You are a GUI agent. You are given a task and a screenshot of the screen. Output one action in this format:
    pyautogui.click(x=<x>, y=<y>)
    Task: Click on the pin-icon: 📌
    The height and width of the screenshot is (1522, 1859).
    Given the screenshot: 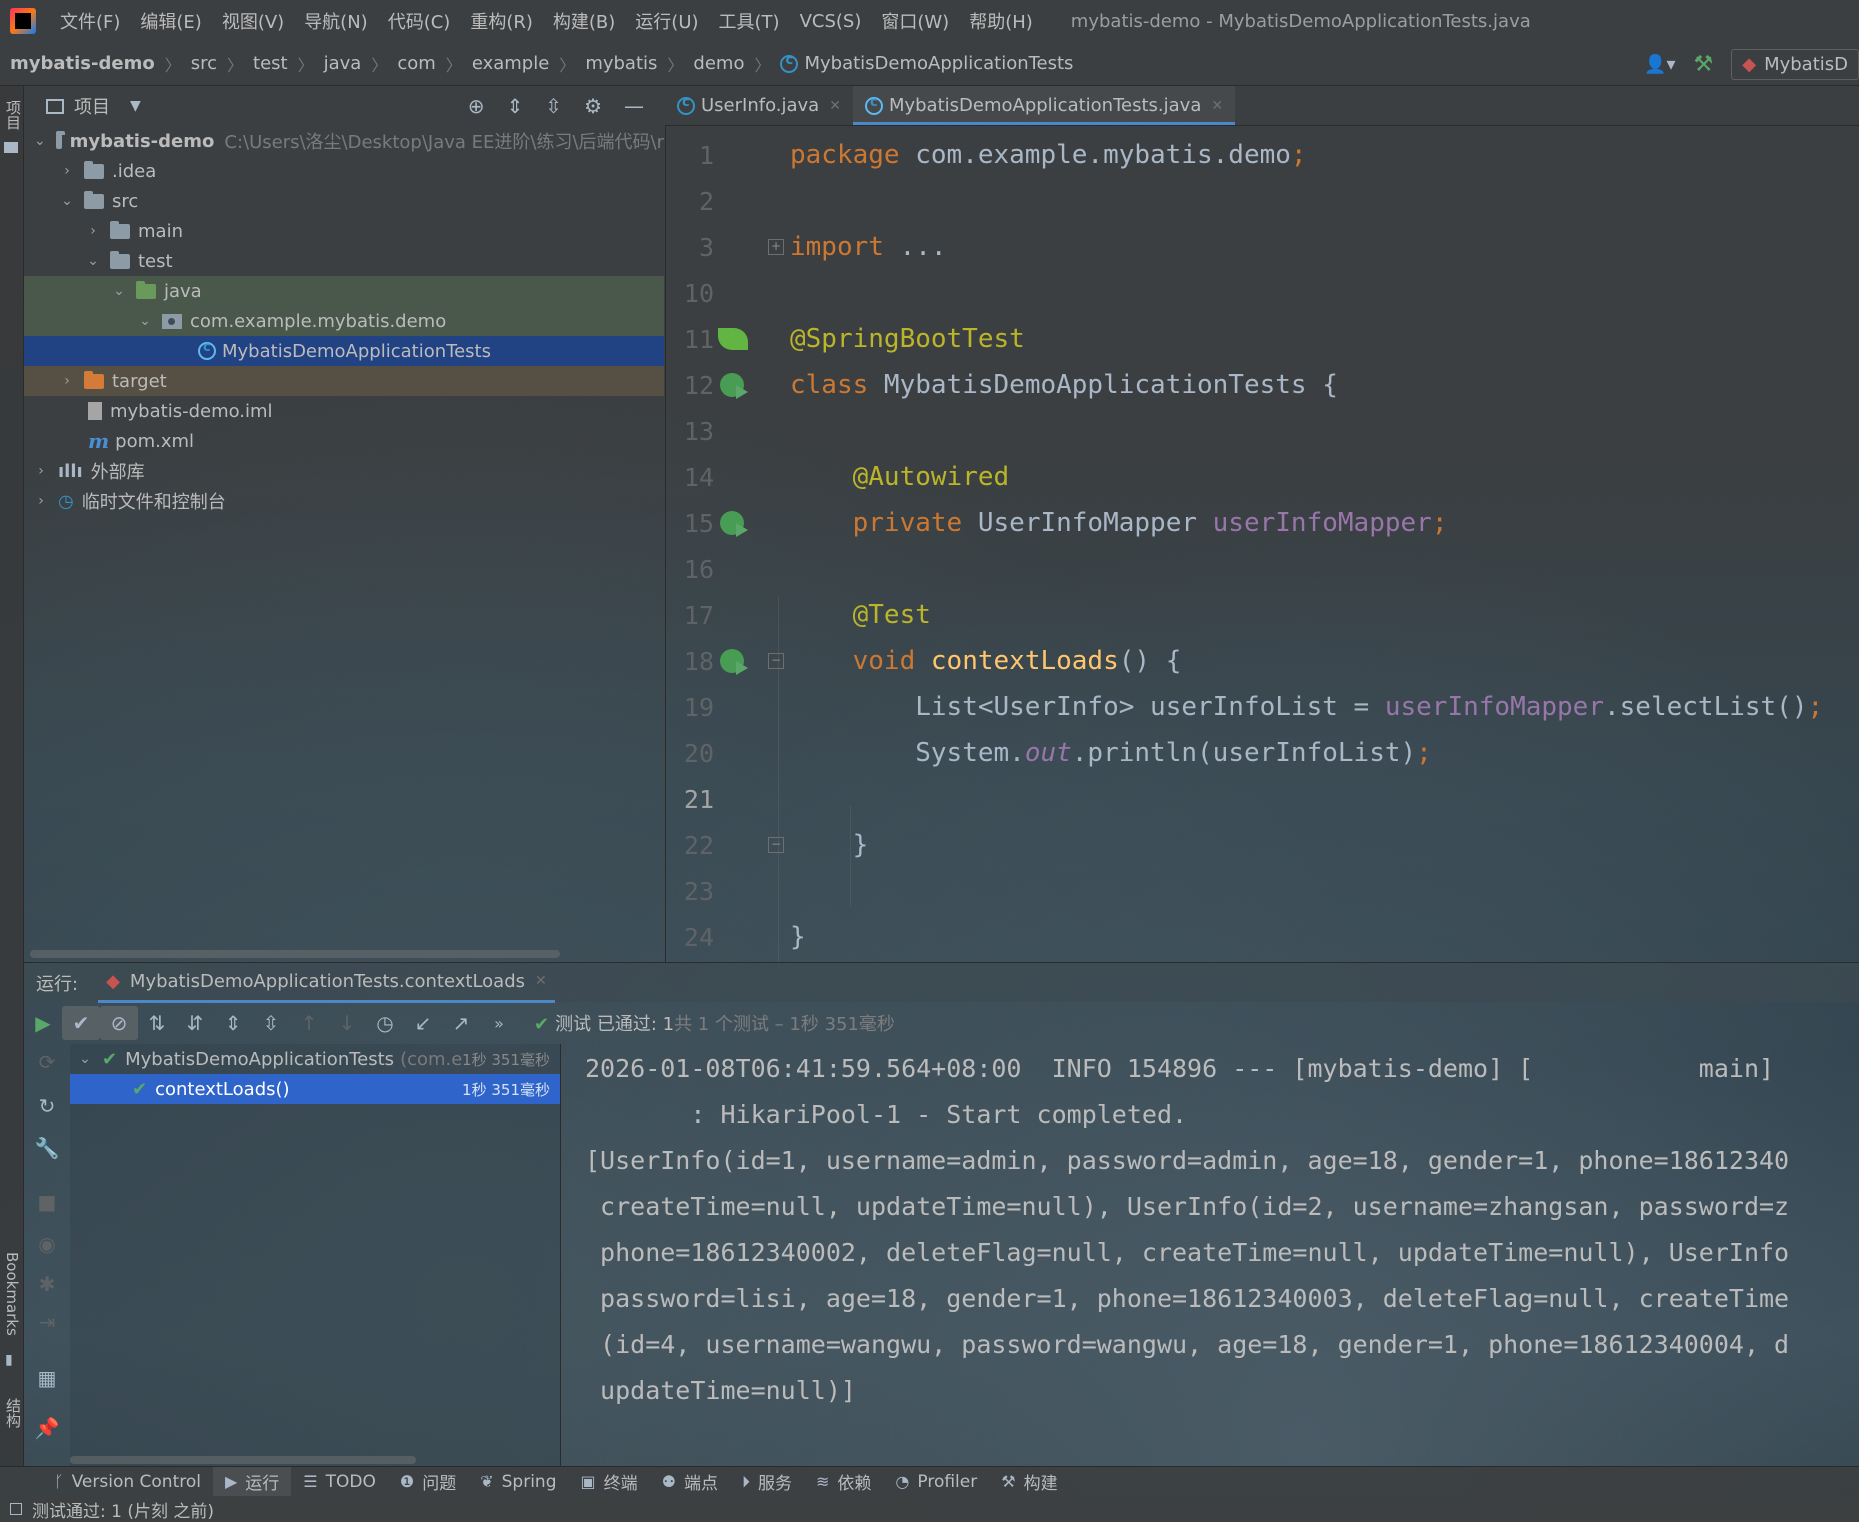 What is the action you would take?
    pyautogui.click(x=47, y=1429)
    